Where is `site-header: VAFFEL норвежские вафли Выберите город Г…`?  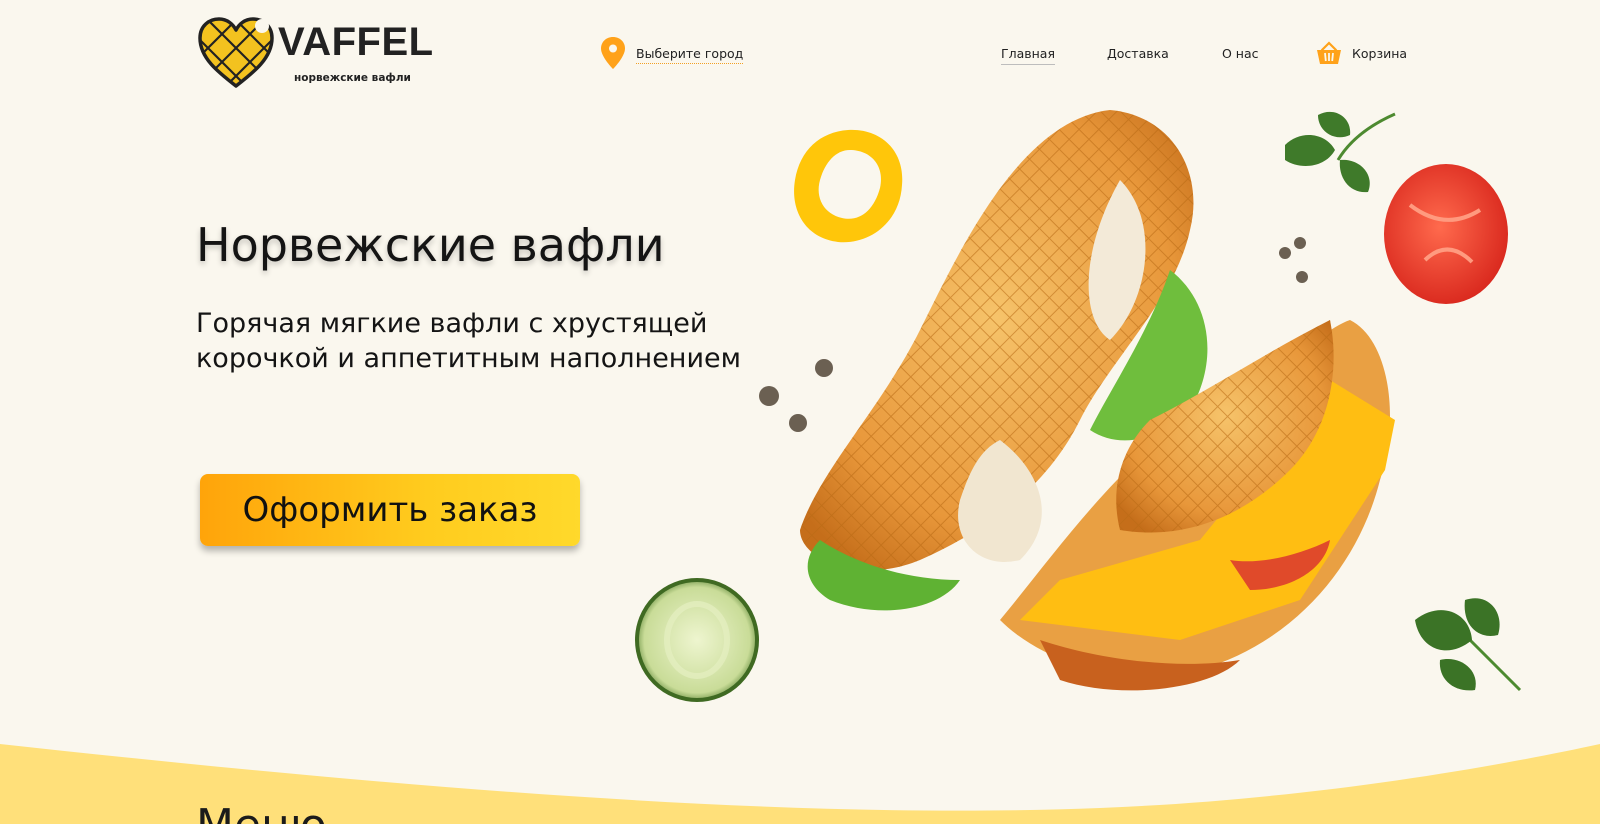 site-header: VAFFEL норвежские вафли Выберите город Г… is located at coordinates (800, 50).